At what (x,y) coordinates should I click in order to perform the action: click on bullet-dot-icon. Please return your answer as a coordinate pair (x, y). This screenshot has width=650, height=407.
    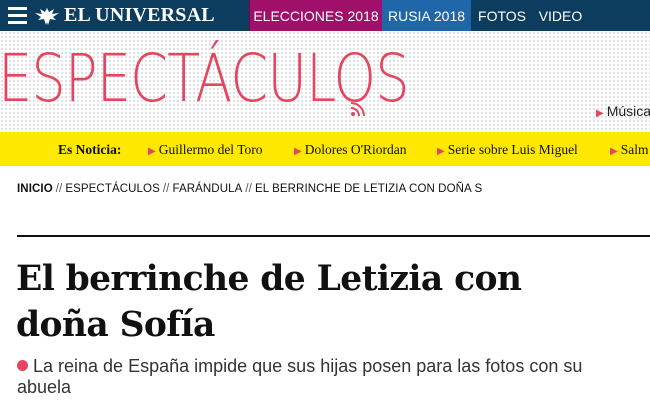
    Looking at the image, I should click on (22, 365).